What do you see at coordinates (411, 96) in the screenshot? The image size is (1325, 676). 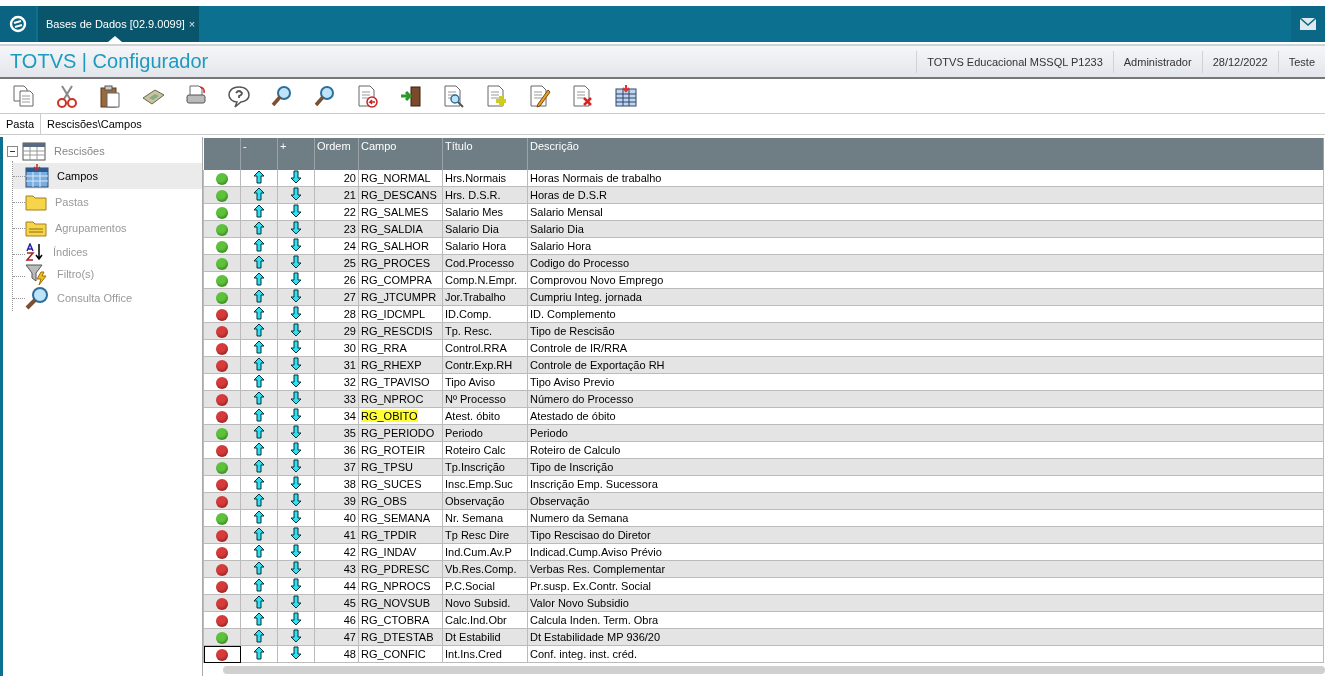 I see `exit-icon` at bounding box center [411, 96].